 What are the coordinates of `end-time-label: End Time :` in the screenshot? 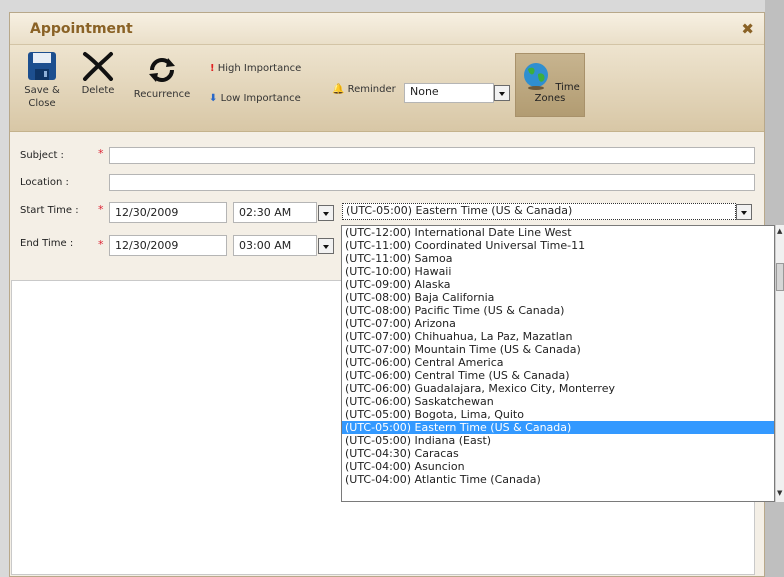 It's located at (47, 243).